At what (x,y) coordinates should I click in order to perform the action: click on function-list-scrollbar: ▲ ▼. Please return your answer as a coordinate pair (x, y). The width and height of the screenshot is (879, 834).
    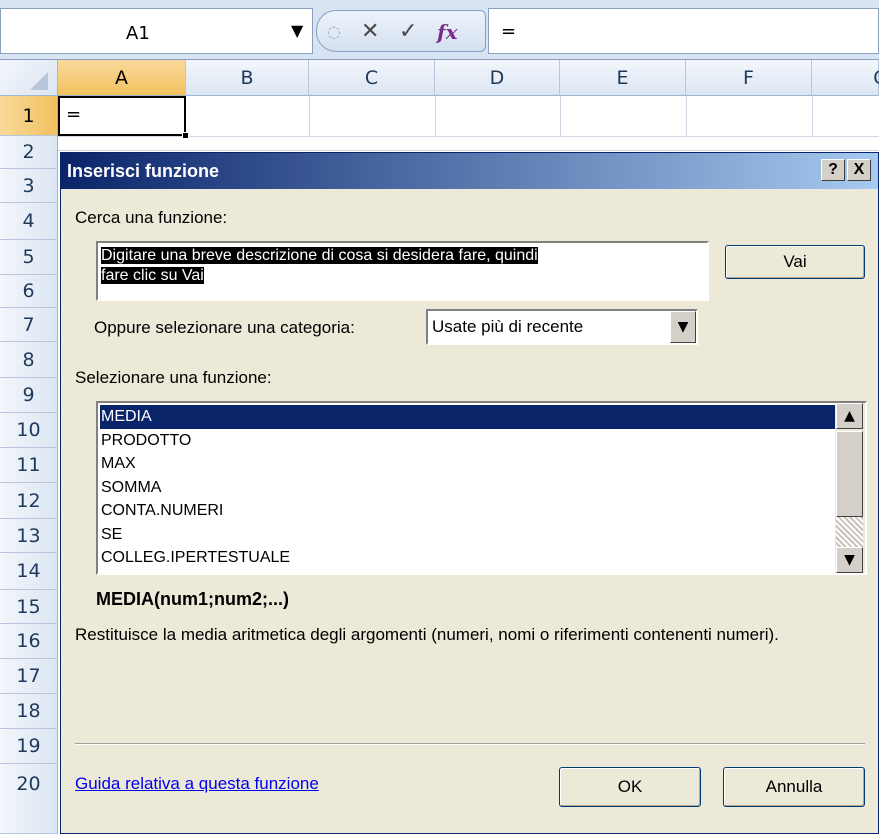
    Looking at the image, I should click on (850, 488).